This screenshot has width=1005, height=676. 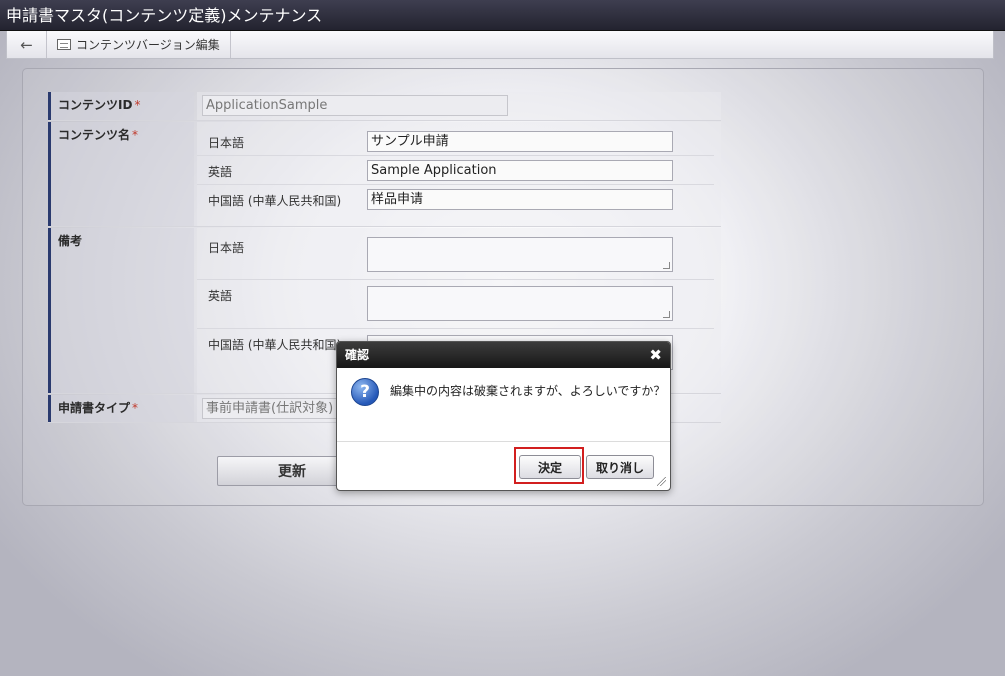 What do you see at coordinates (503, 355) in the screenshot?
I see `dialog-header: 確認 ✖` at bounding box center [503, 355].